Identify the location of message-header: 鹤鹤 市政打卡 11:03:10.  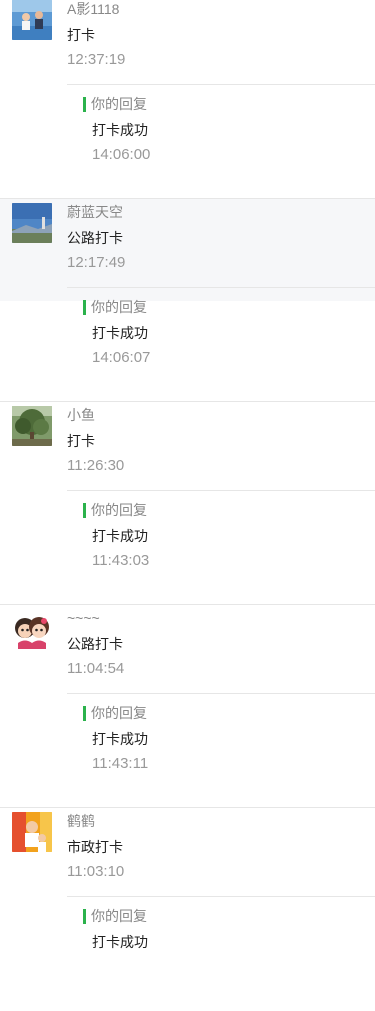
(187, 859).